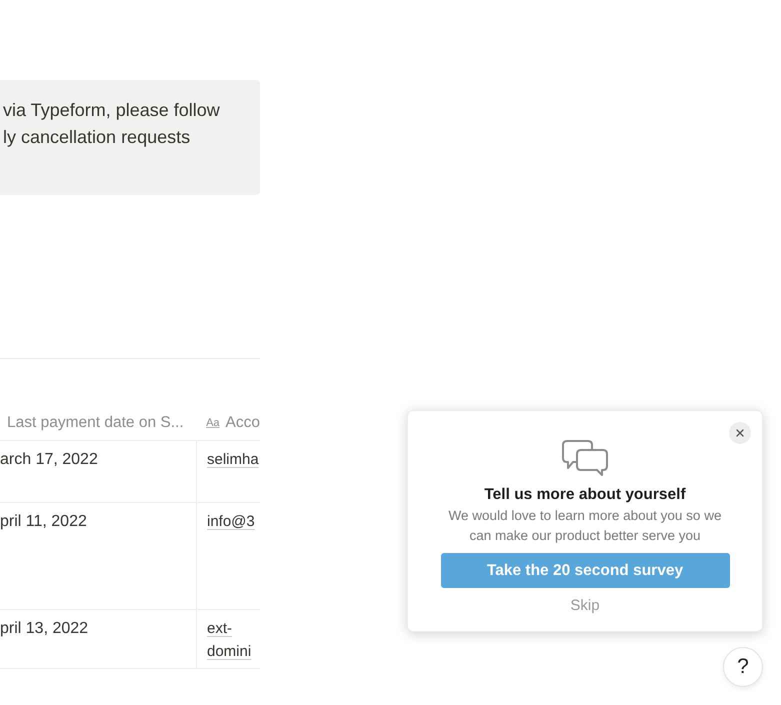  Describe the element at coordinates (233, 640) in the screenshot. I see `email-link: ext-domini` at that location.